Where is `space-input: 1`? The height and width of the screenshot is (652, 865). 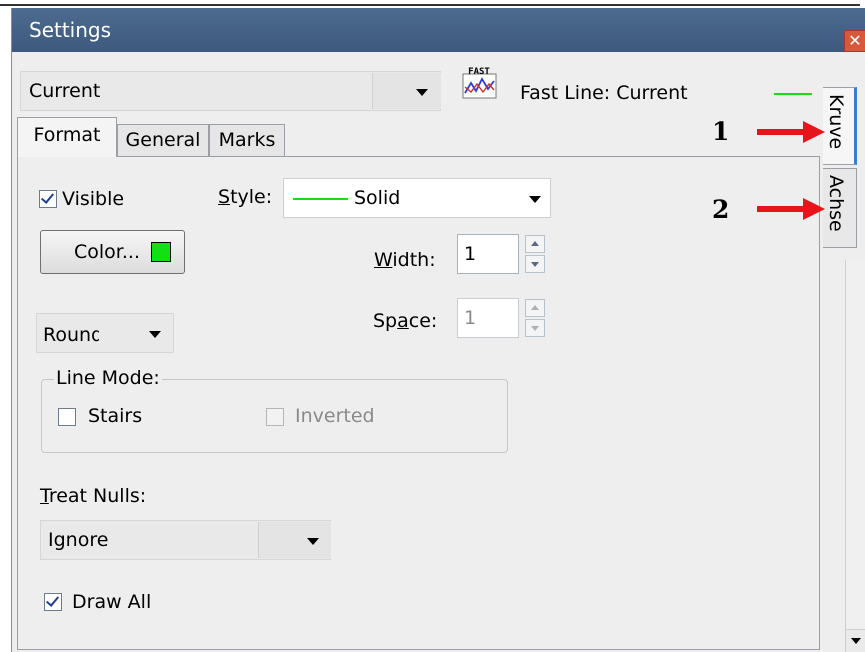
space-input: 1 is located at coordinates (488, 318).